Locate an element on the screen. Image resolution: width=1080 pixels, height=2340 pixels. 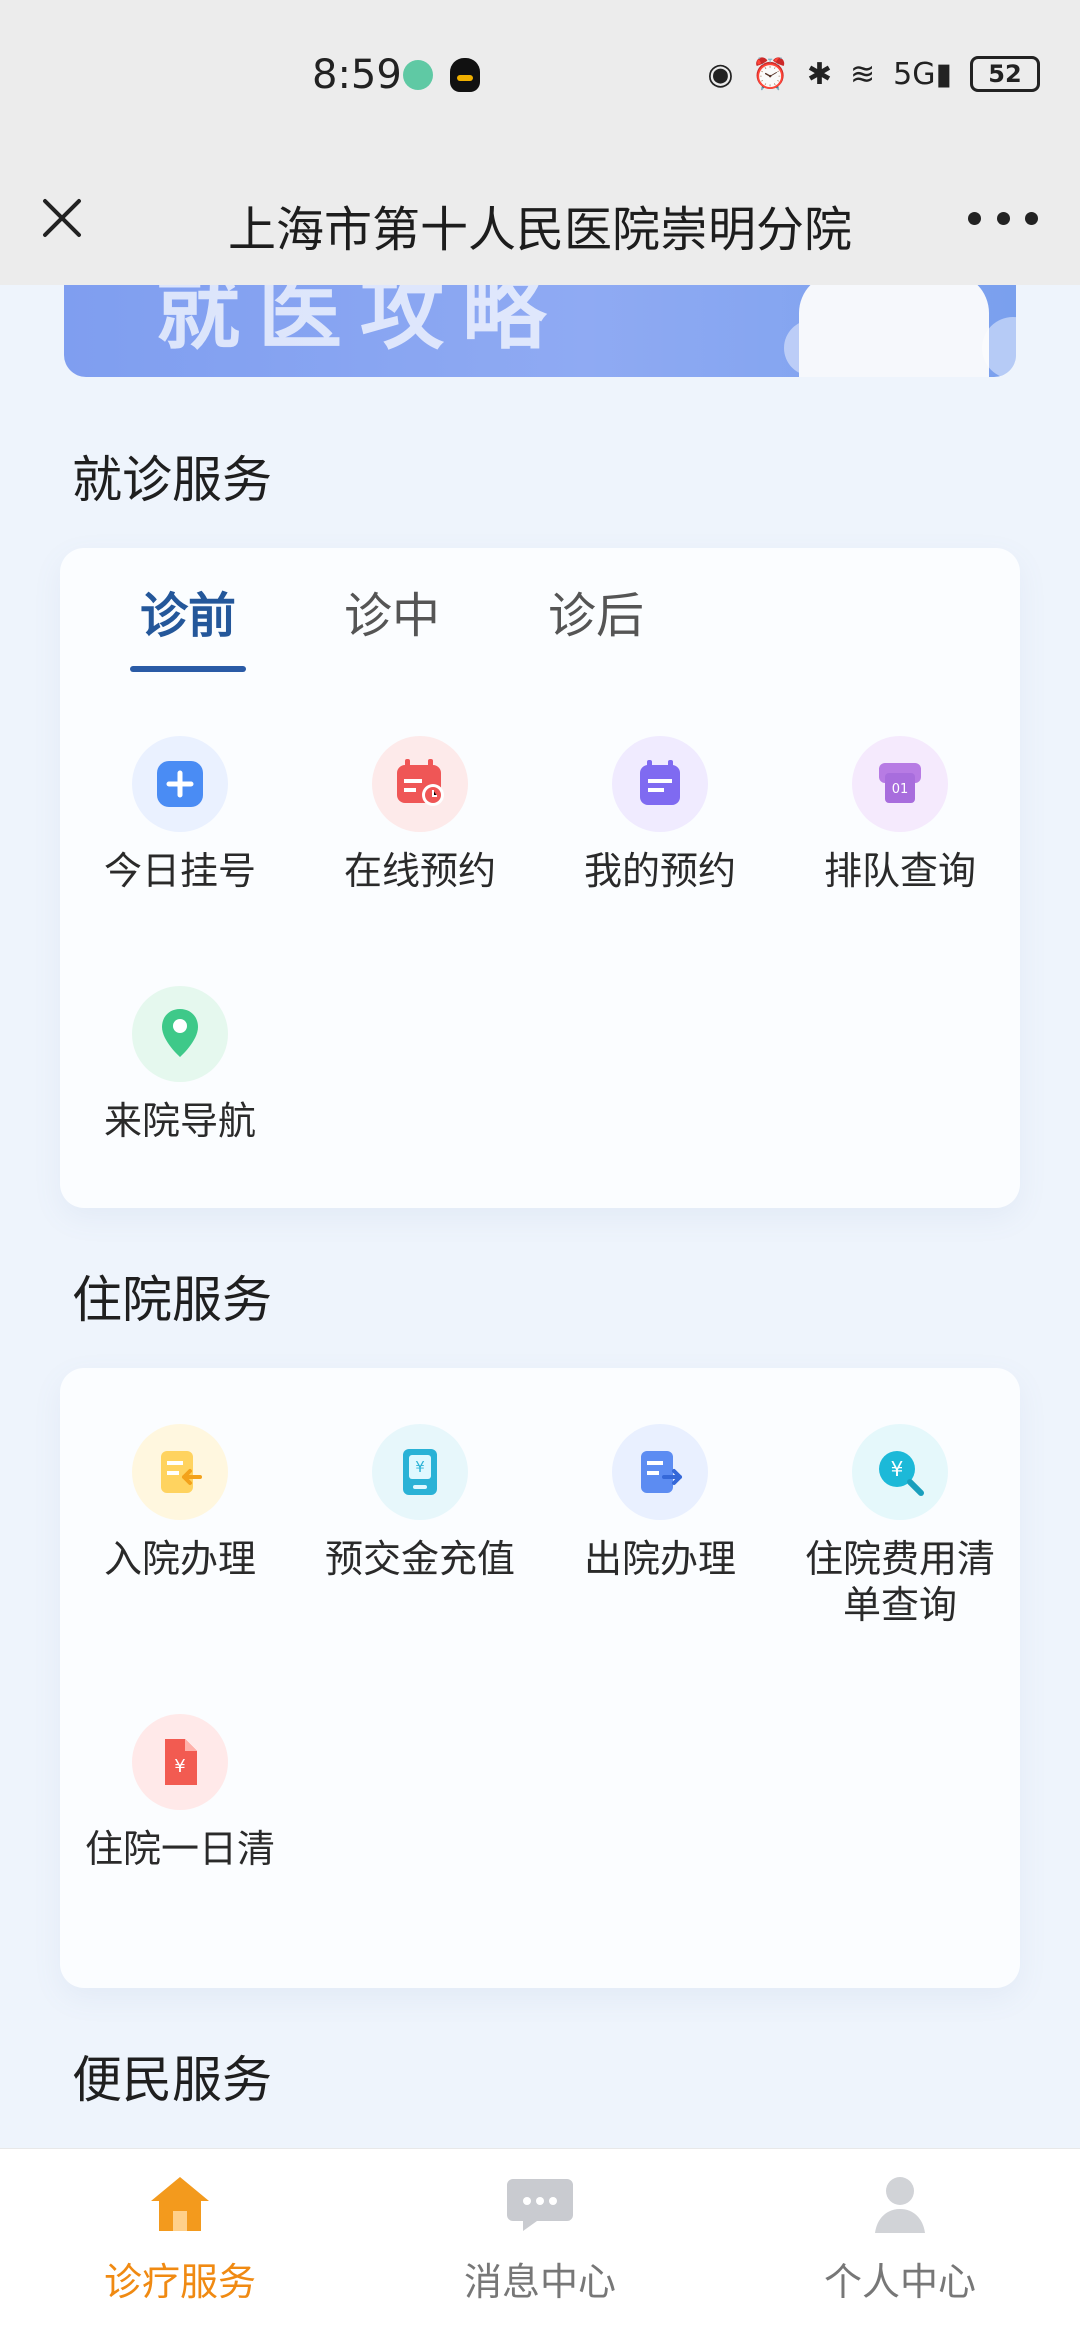
wifi-icon: ≋ is located at coordinates (863, 74).